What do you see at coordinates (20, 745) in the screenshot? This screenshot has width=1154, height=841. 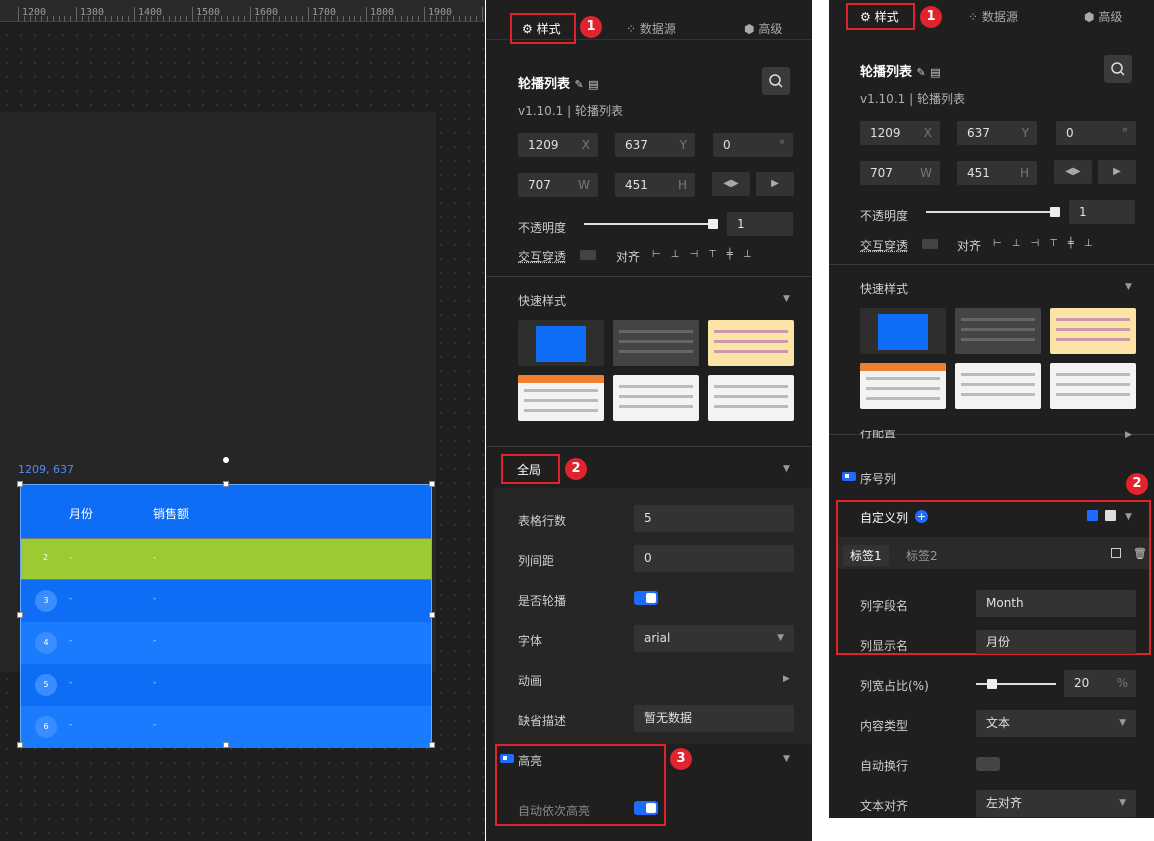 I see `resize-handle-bl` at bounding box center [20, 745].